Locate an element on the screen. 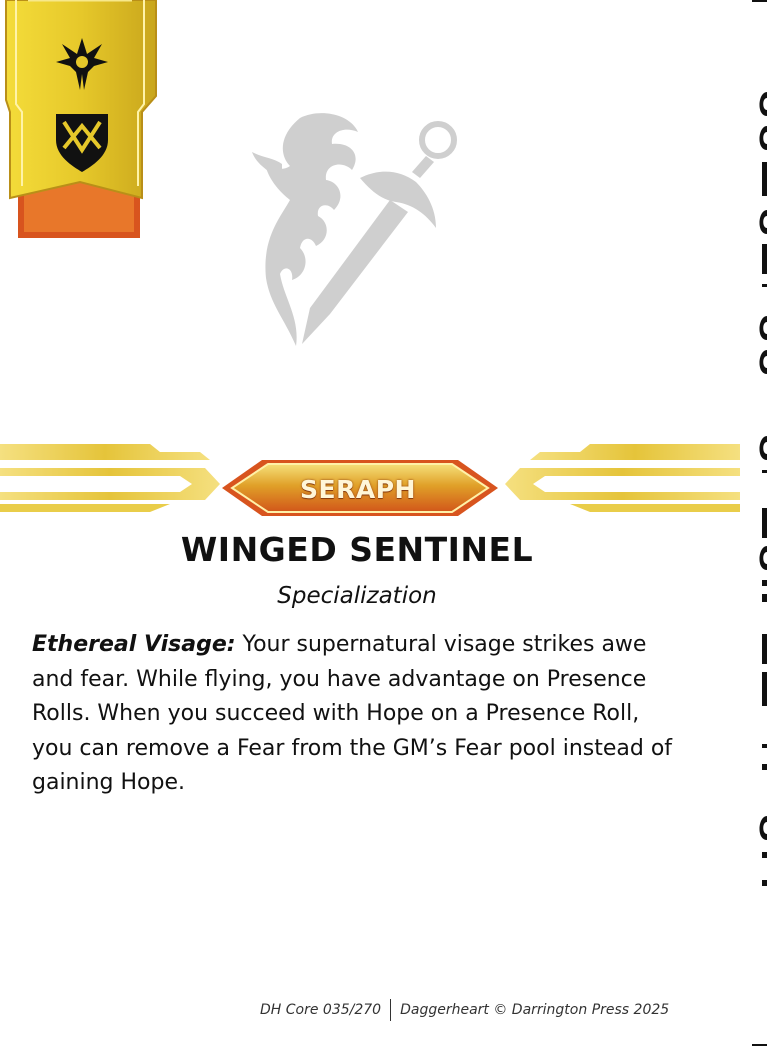 The image size is (767, 1050). seraph-class-emblem is located at coordinates (354, 229).